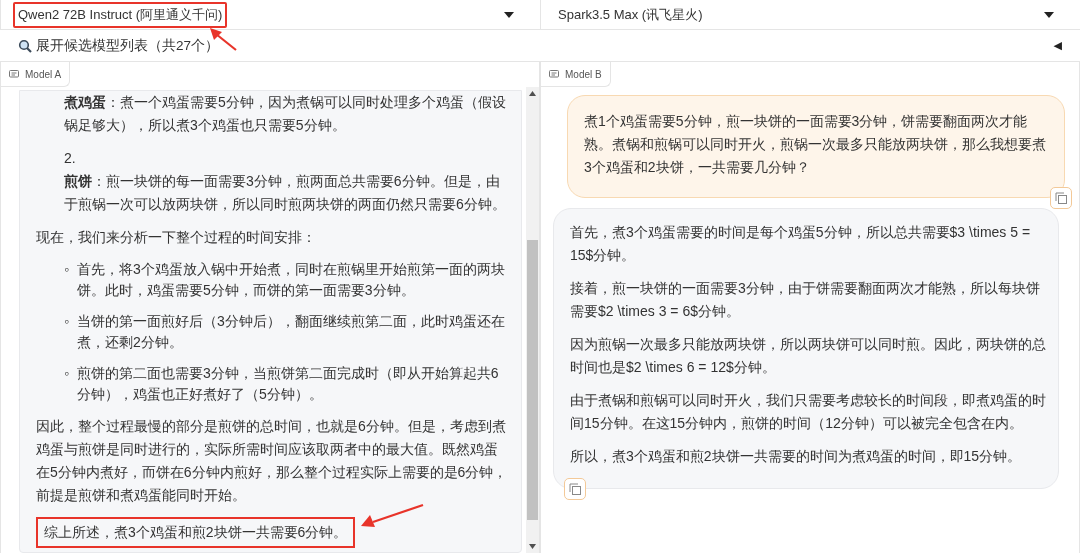 The width and height of the screenshot is (1080, 553). Describe the element at coordinates (796, 456) in the screenshot. I see `paragraph: 所以，煮3个鸡蛋和煎2块饼一共需要的时间为煮鸡蛋的时间，即15分钟。` at that location.